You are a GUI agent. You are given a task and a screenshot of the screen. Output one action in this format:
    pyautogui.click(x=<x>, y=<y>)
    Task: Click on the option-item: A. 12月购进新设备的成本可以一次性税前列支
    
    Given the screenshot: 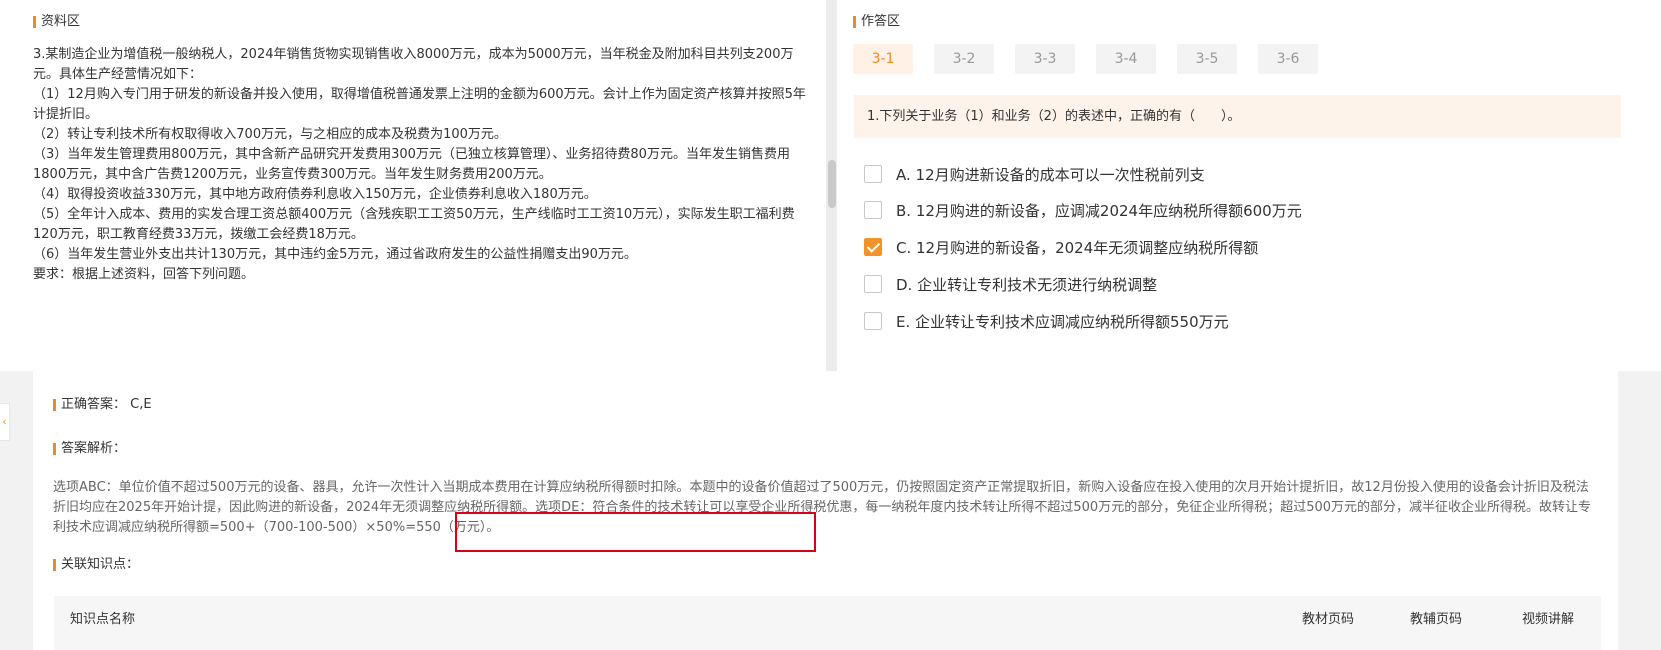 What is the action you would take?
    pyautogui.click(x=1083, y=174)
    